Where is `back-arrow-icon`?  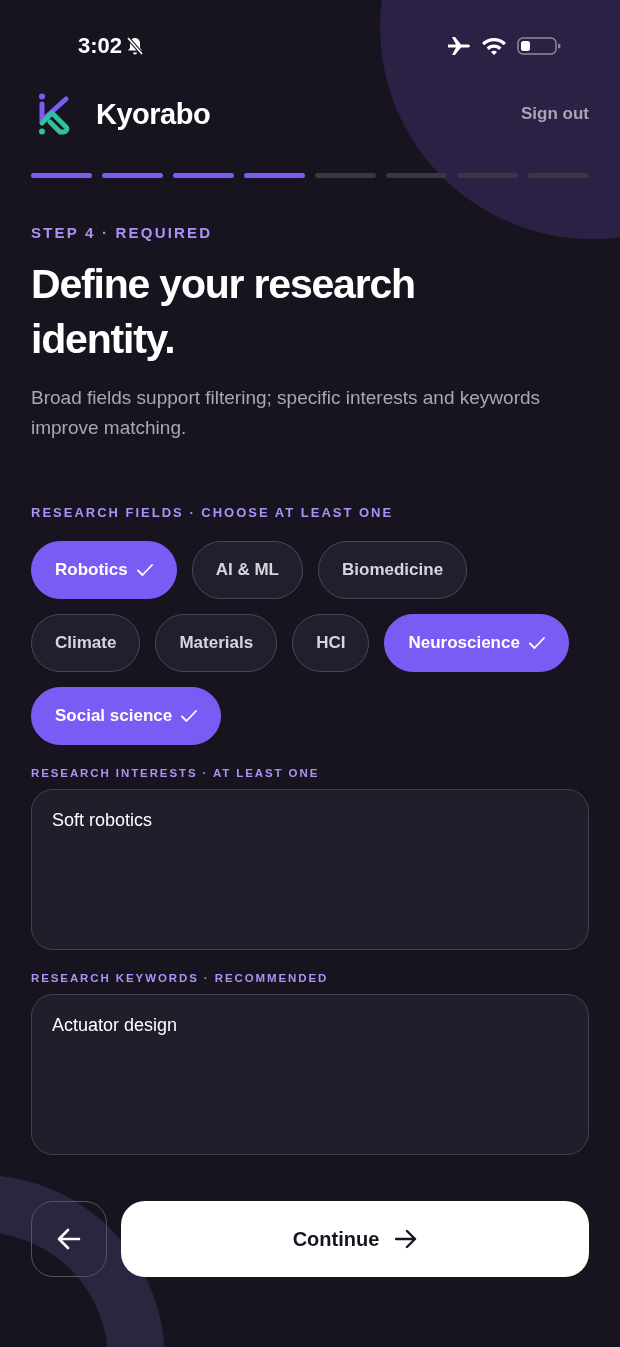
back-arrow-icon is located at coordinates (69, 1239).